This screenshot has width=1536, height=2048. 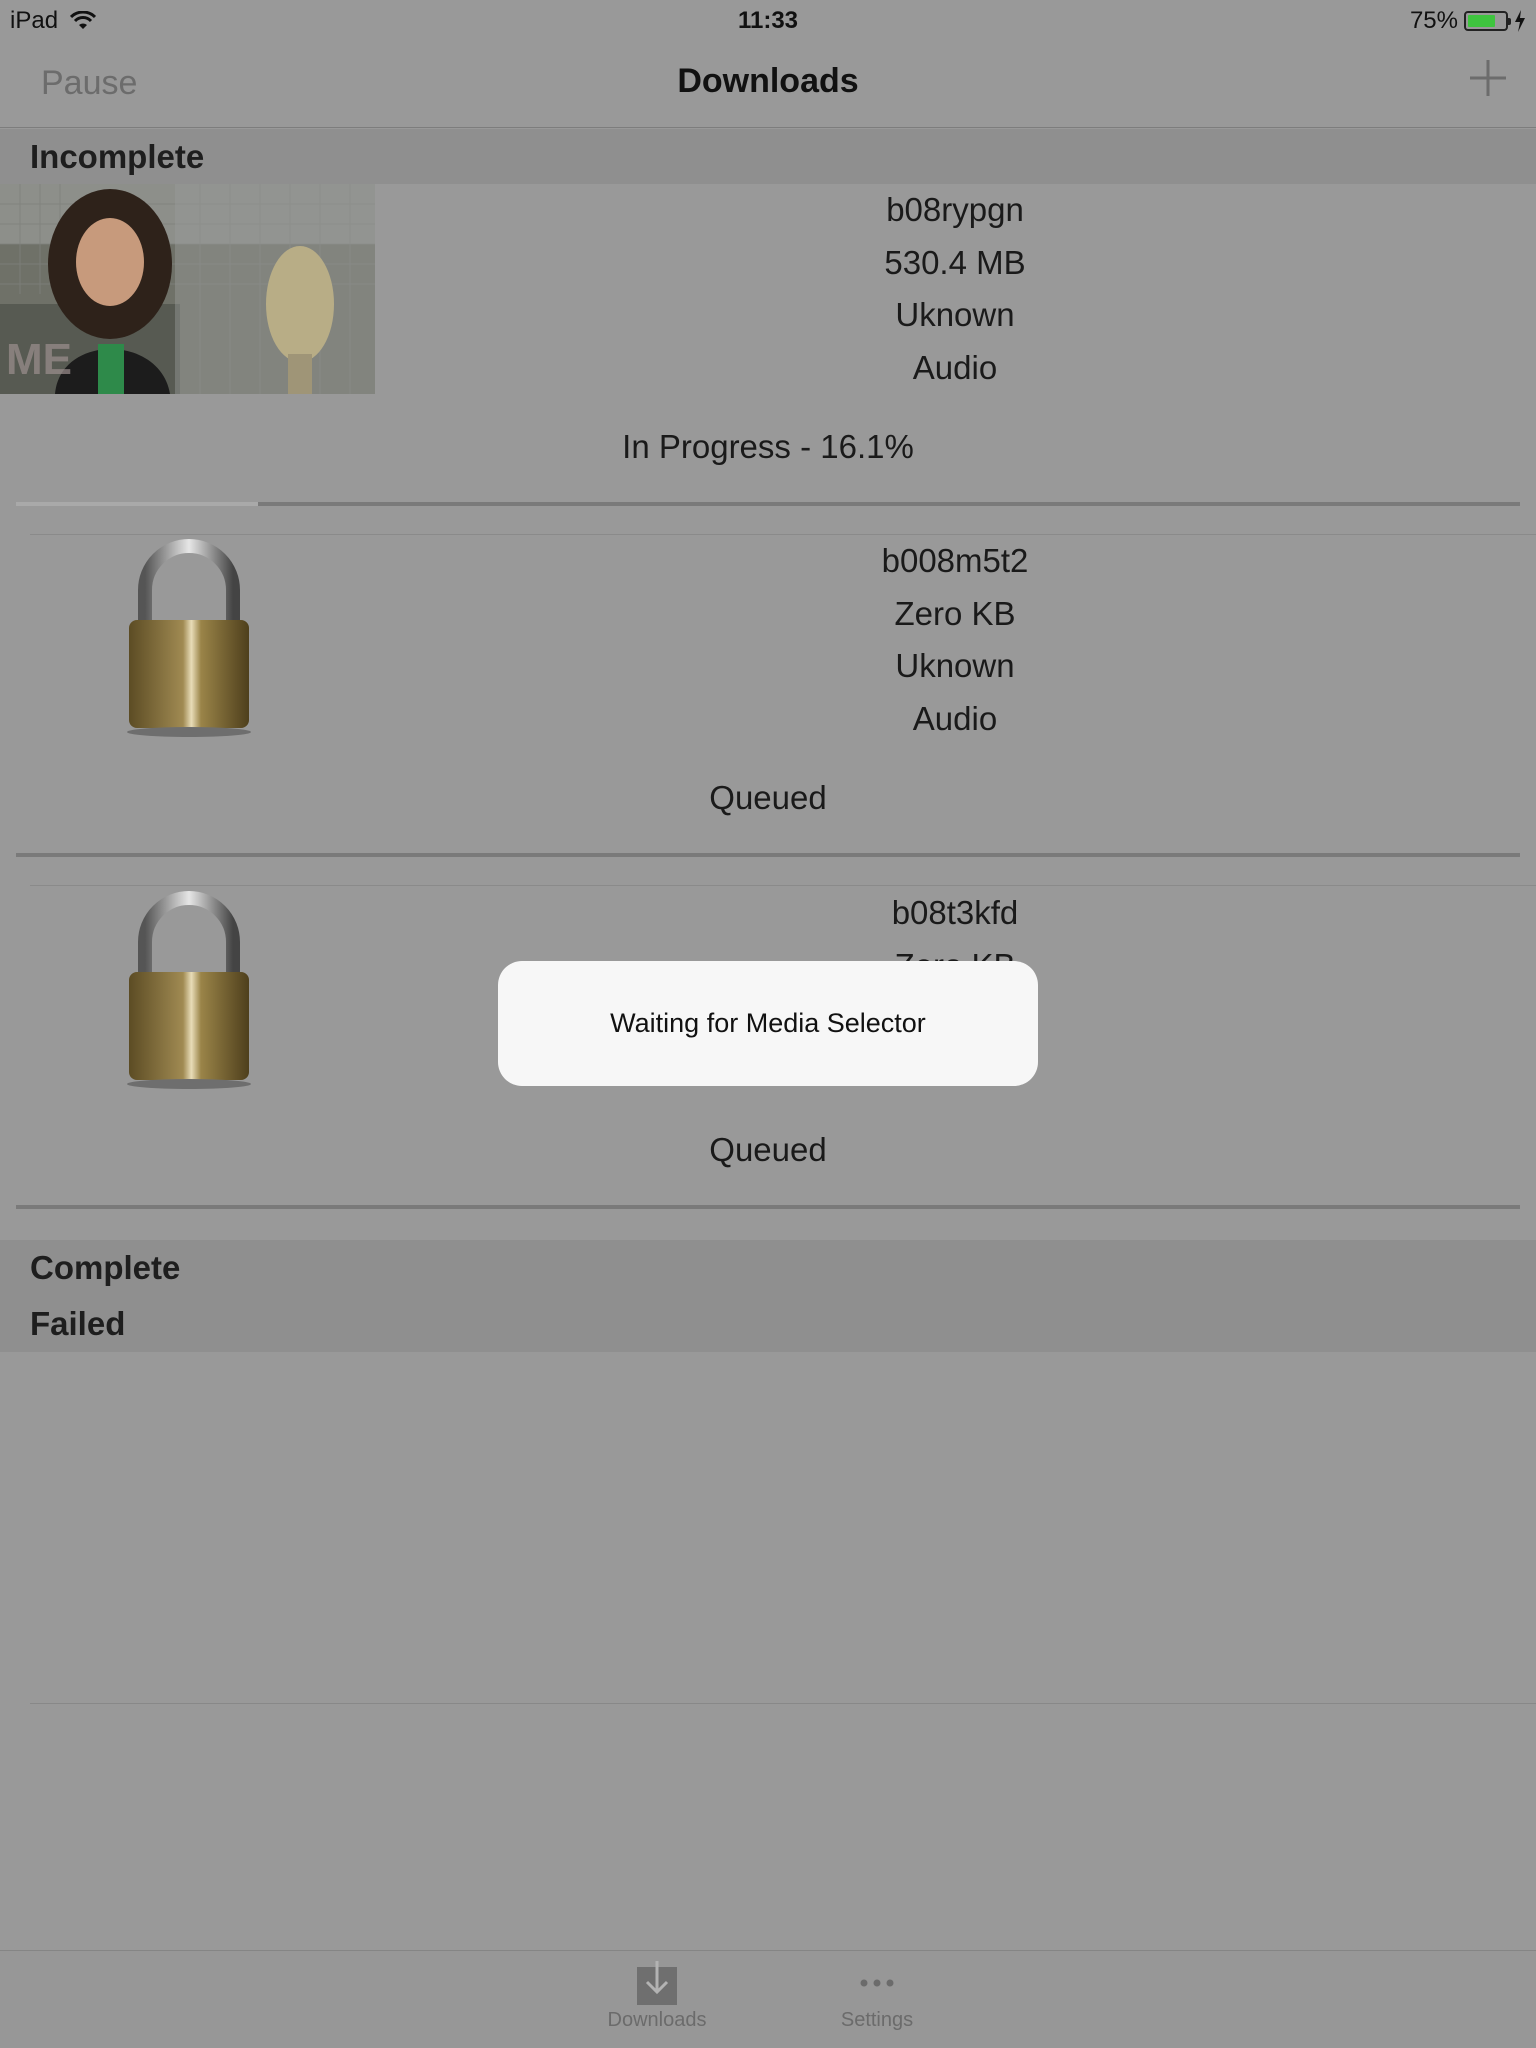 I want to click on loading-hud: Waiting for Media Selector, so click(x=768, y=1023).